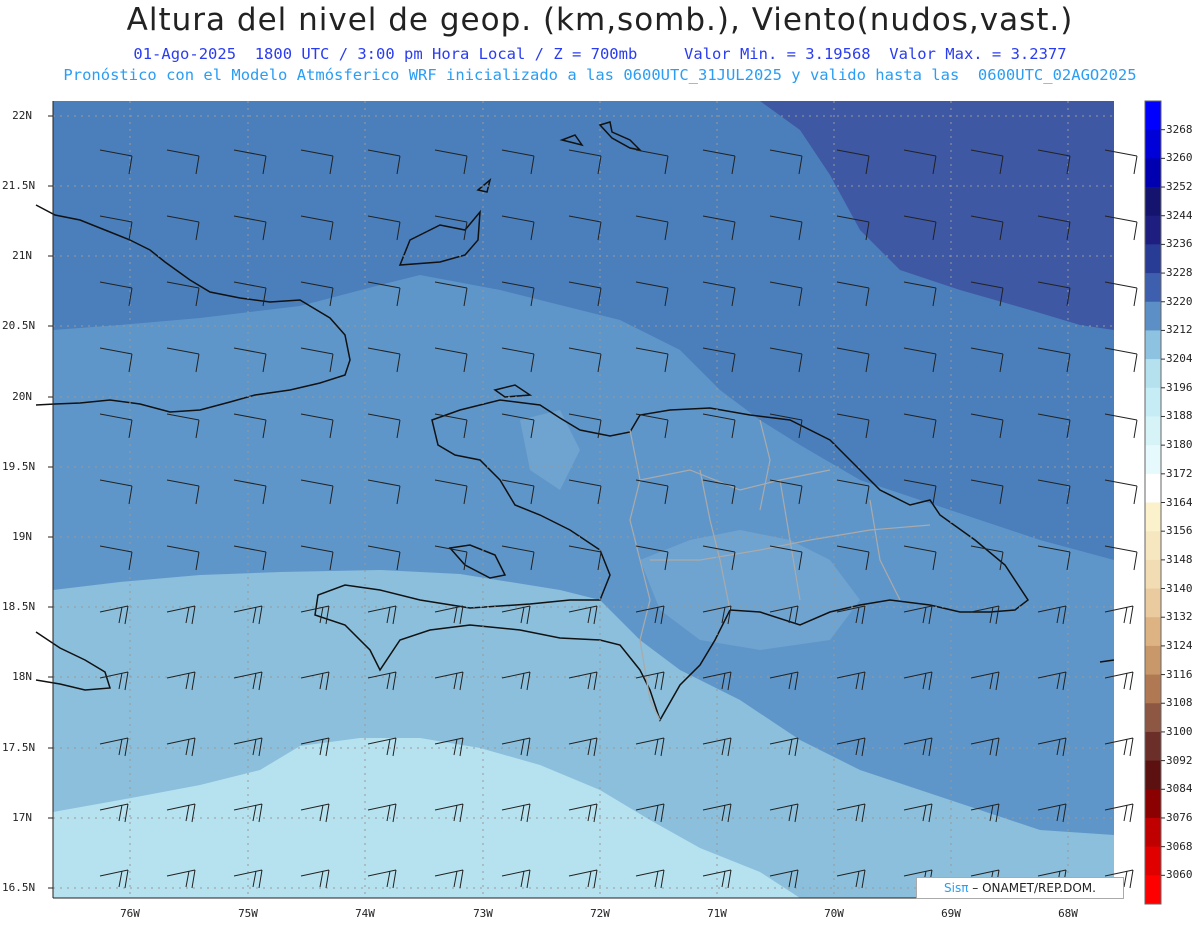 This screenshot has height=927, width=1200. Describe the element at coordinates (19, 466) in the screenshot. I see `lat-label: 19.5N` at that location.